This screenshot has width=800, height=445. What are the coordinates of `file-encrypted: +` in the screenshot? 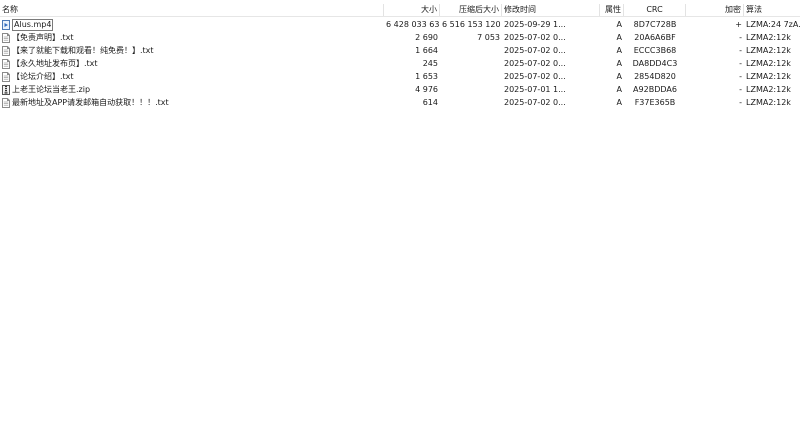 It's located at (738, 24).